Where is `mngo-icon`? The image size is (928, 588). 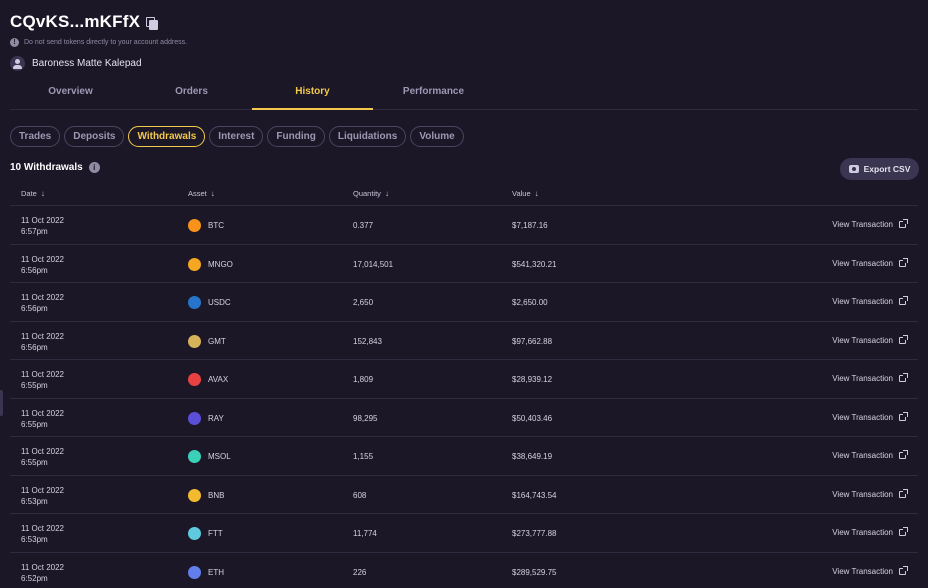
mngo-icon is located at coordinates (194, 264).